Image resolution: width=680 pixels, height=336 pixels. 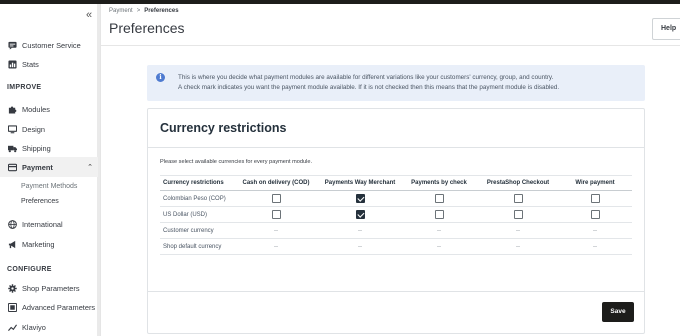 I want to click on breadcrumb: Payment > Preferences, so click(x=144, y=11).